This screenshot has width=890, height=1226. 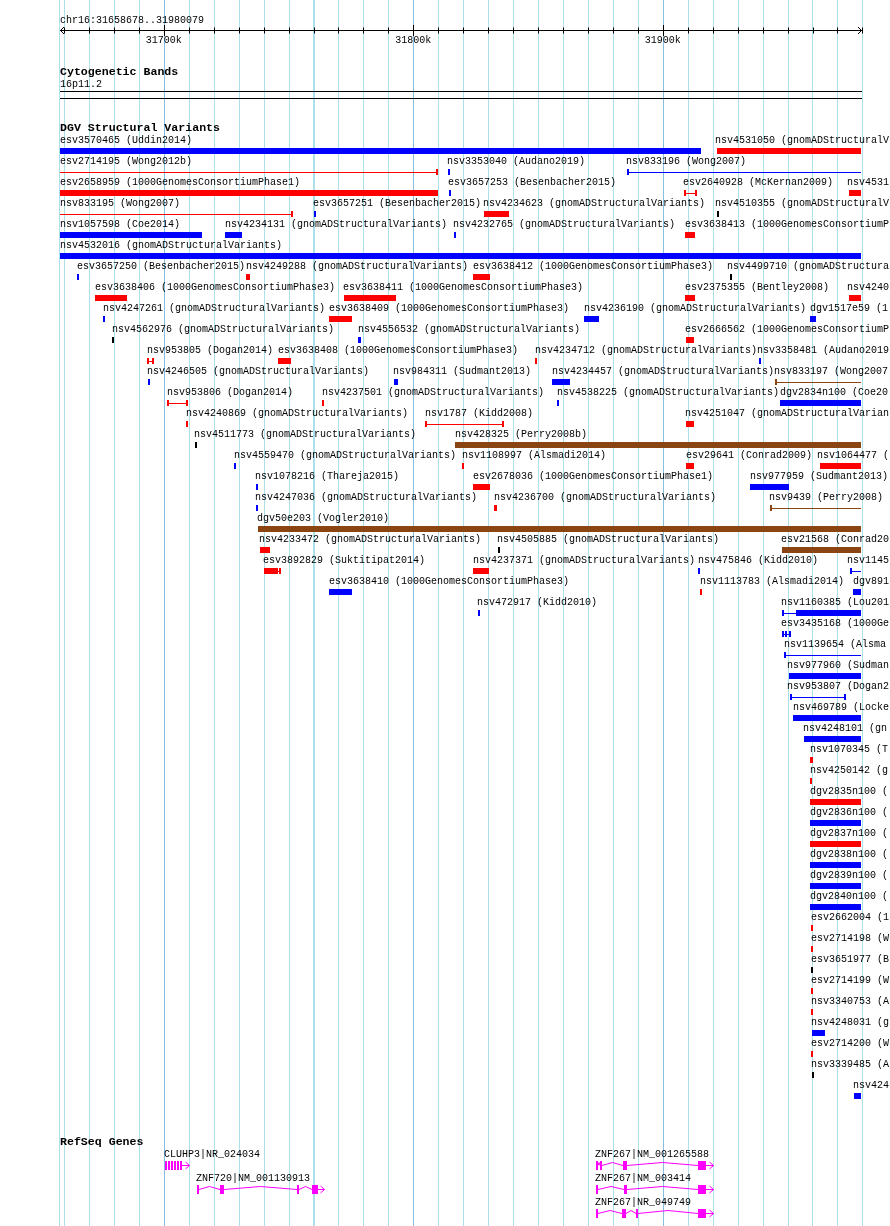 What do you see at coordinates (758, 560) in the screenshot?
I see `variant-label: nsv475846 (Kidd2010)` at bounding box center [758, 560].